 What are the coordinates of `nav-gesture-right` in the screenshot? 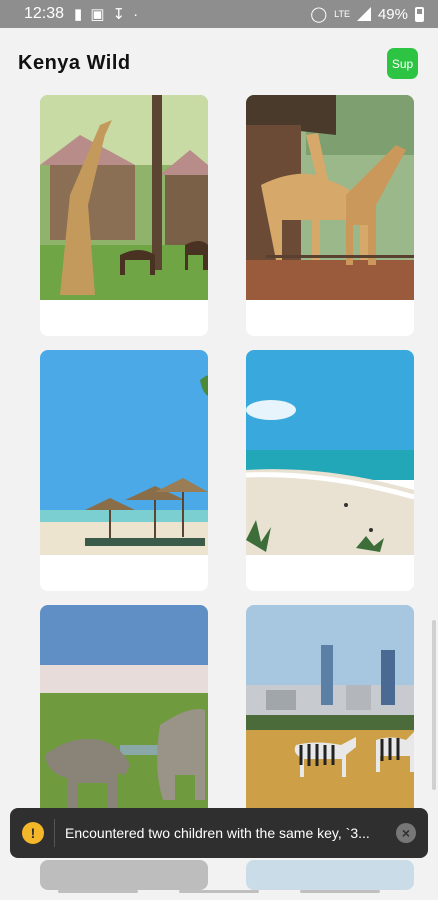 It's located at (340, 891).